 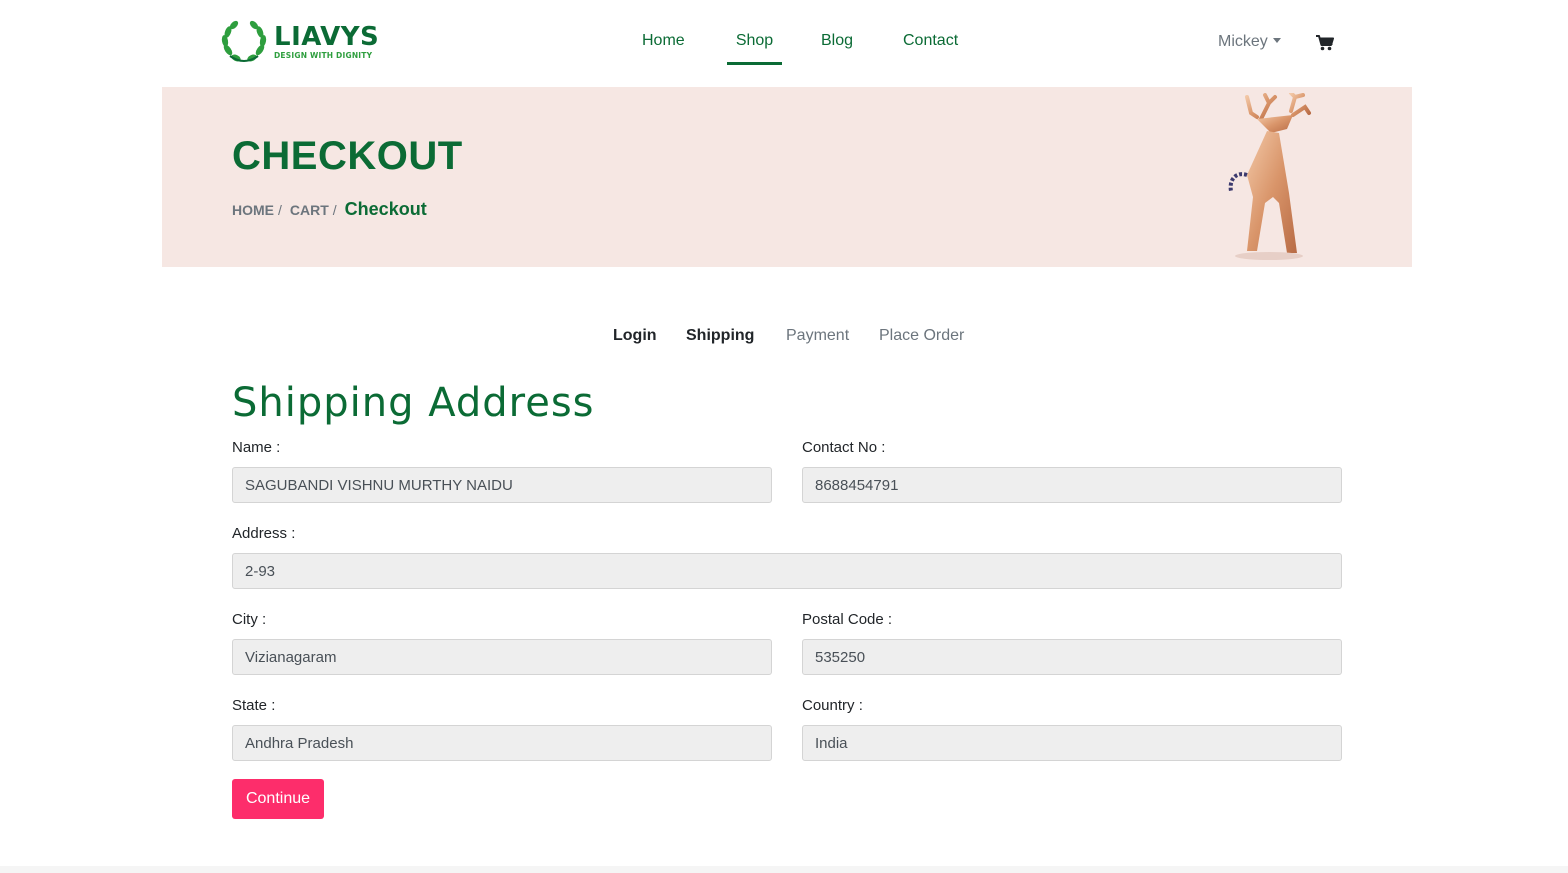 I want to click on footer-divider, so click(x=784, y=869).